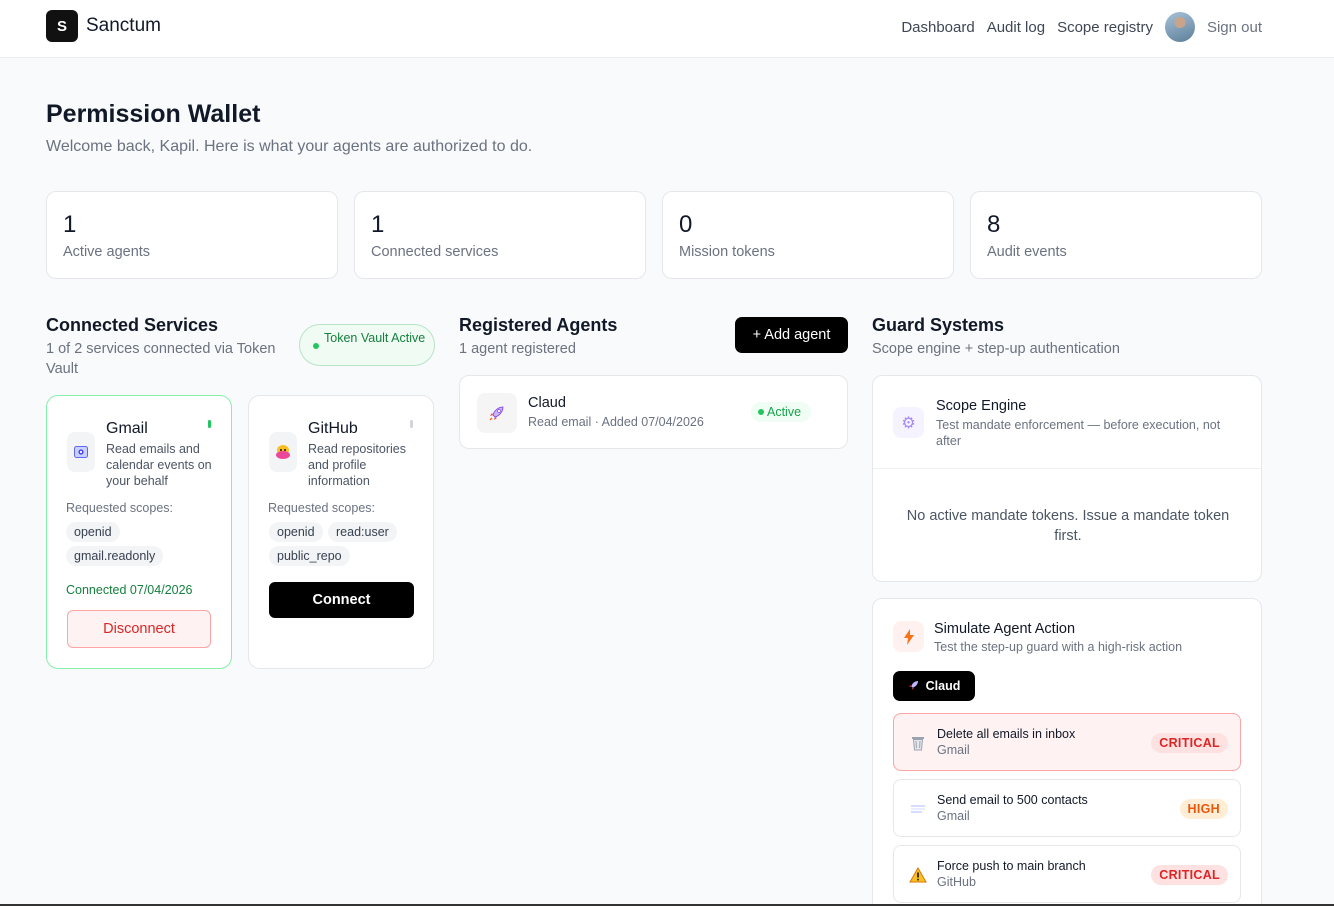  What do you see at coordinates (411, 424) in the screenshot?
I see `disconnected-indicator` at bounding box center [411, 424].